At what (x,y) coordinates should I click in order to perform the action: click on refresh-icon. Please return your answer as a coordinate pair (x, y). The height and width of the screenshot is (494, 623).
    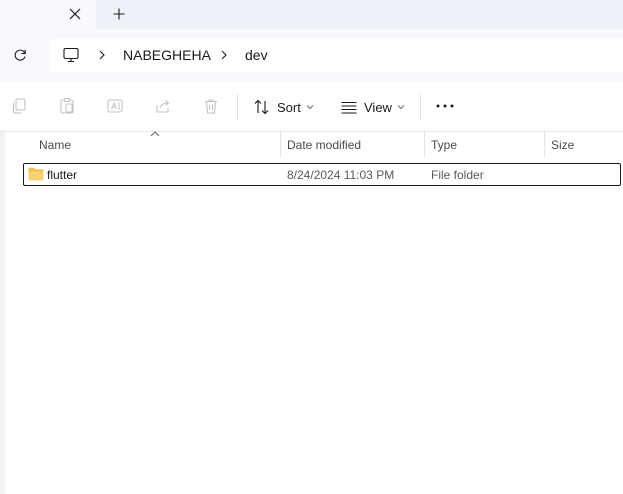
    Looking at the image, I should click on (20, 55).